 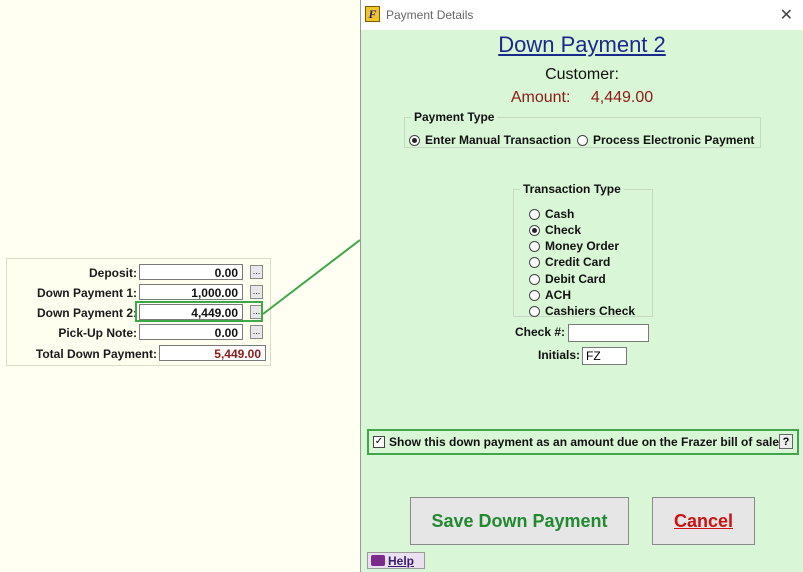 What do you see at coordinates (379, 442) in the screenshot?
I see `show-amount-due-checkbox: ✓` at bounding box center [379, 442].